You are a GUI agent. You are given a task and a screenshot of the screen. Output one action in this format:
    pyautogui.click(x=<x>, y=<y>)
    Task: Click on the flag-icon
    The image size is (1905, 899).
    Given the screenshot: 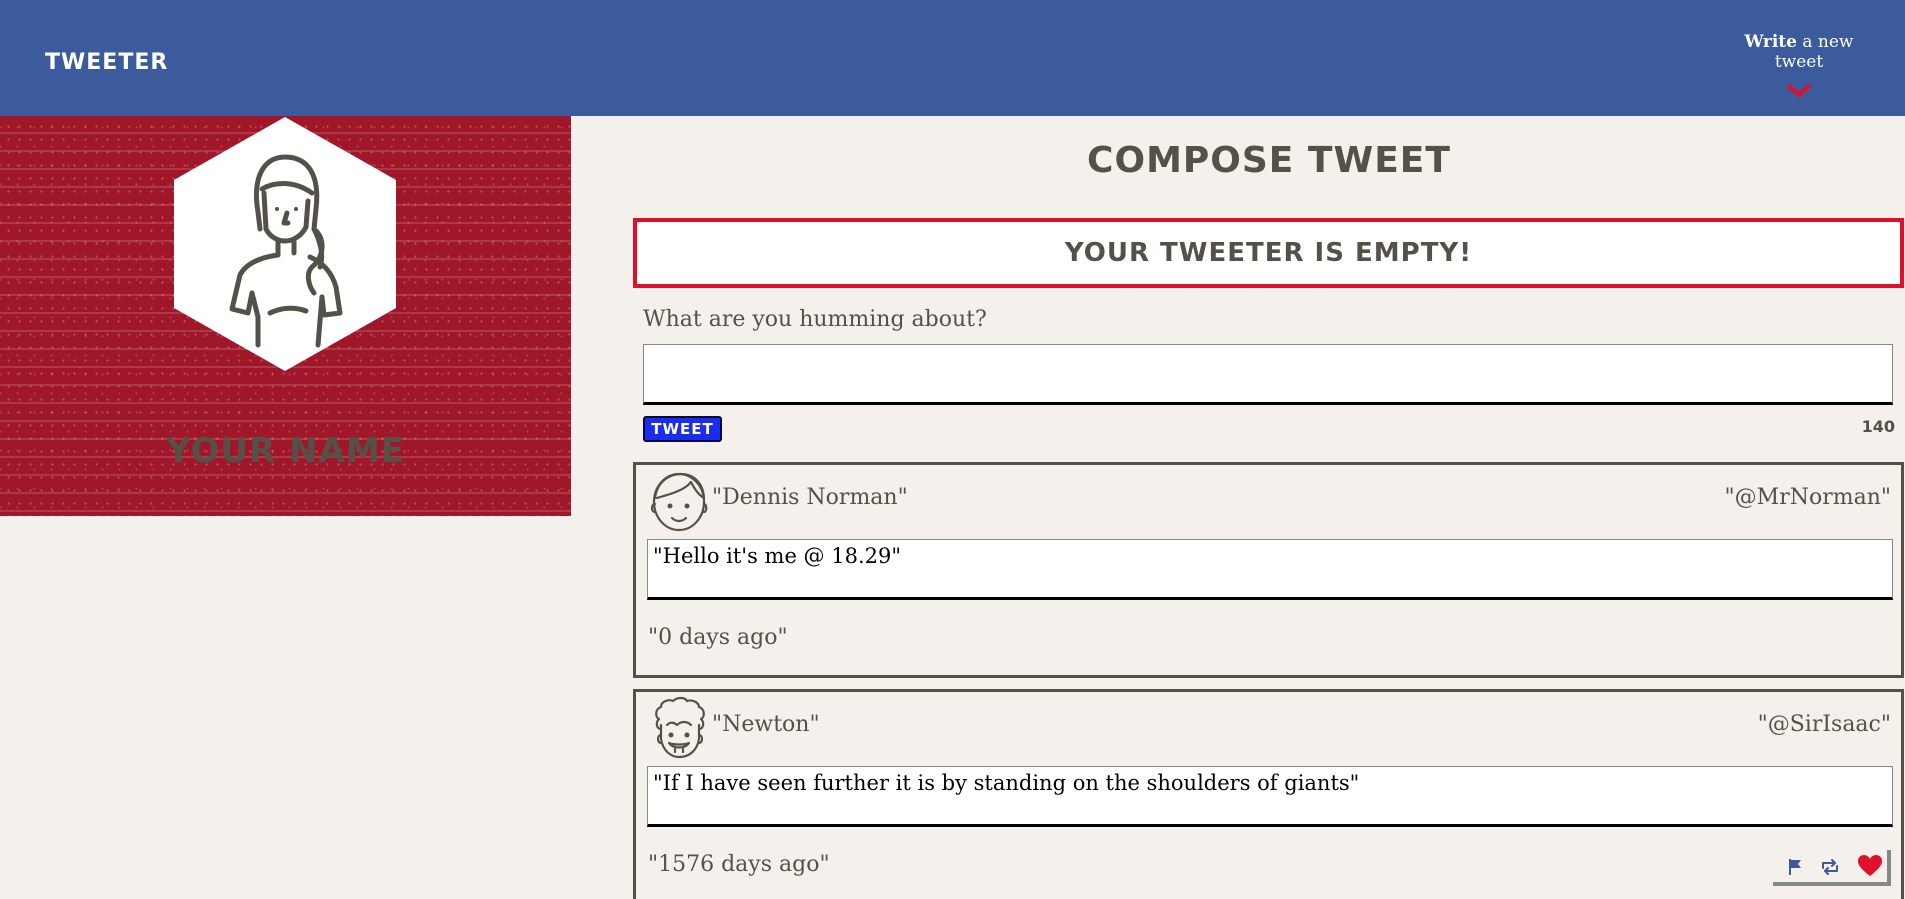 What is the action you would take?
    pyautogui.click(x=1796, y=867)
    